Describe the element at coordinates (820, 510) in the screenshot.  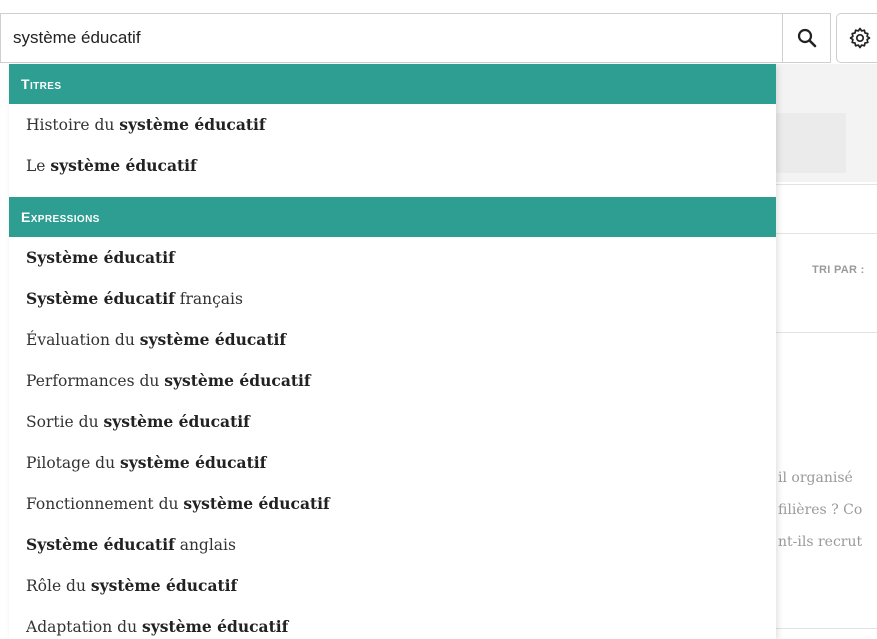
I see `background-text-line: filières ? Co` at that location.